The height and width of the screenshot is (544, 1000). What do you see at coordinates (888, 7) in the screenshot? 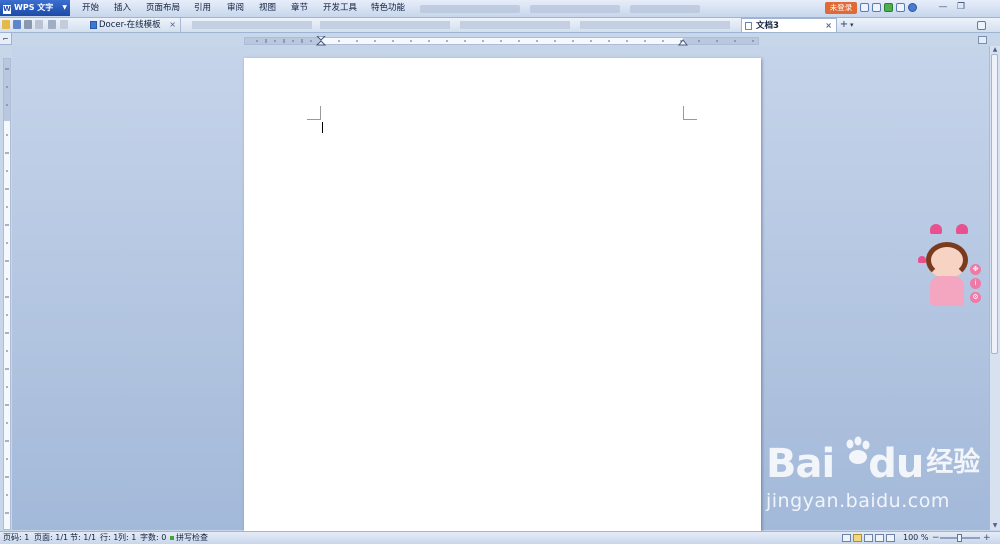
I see `shield-icon` at bounding box center [888, 7].